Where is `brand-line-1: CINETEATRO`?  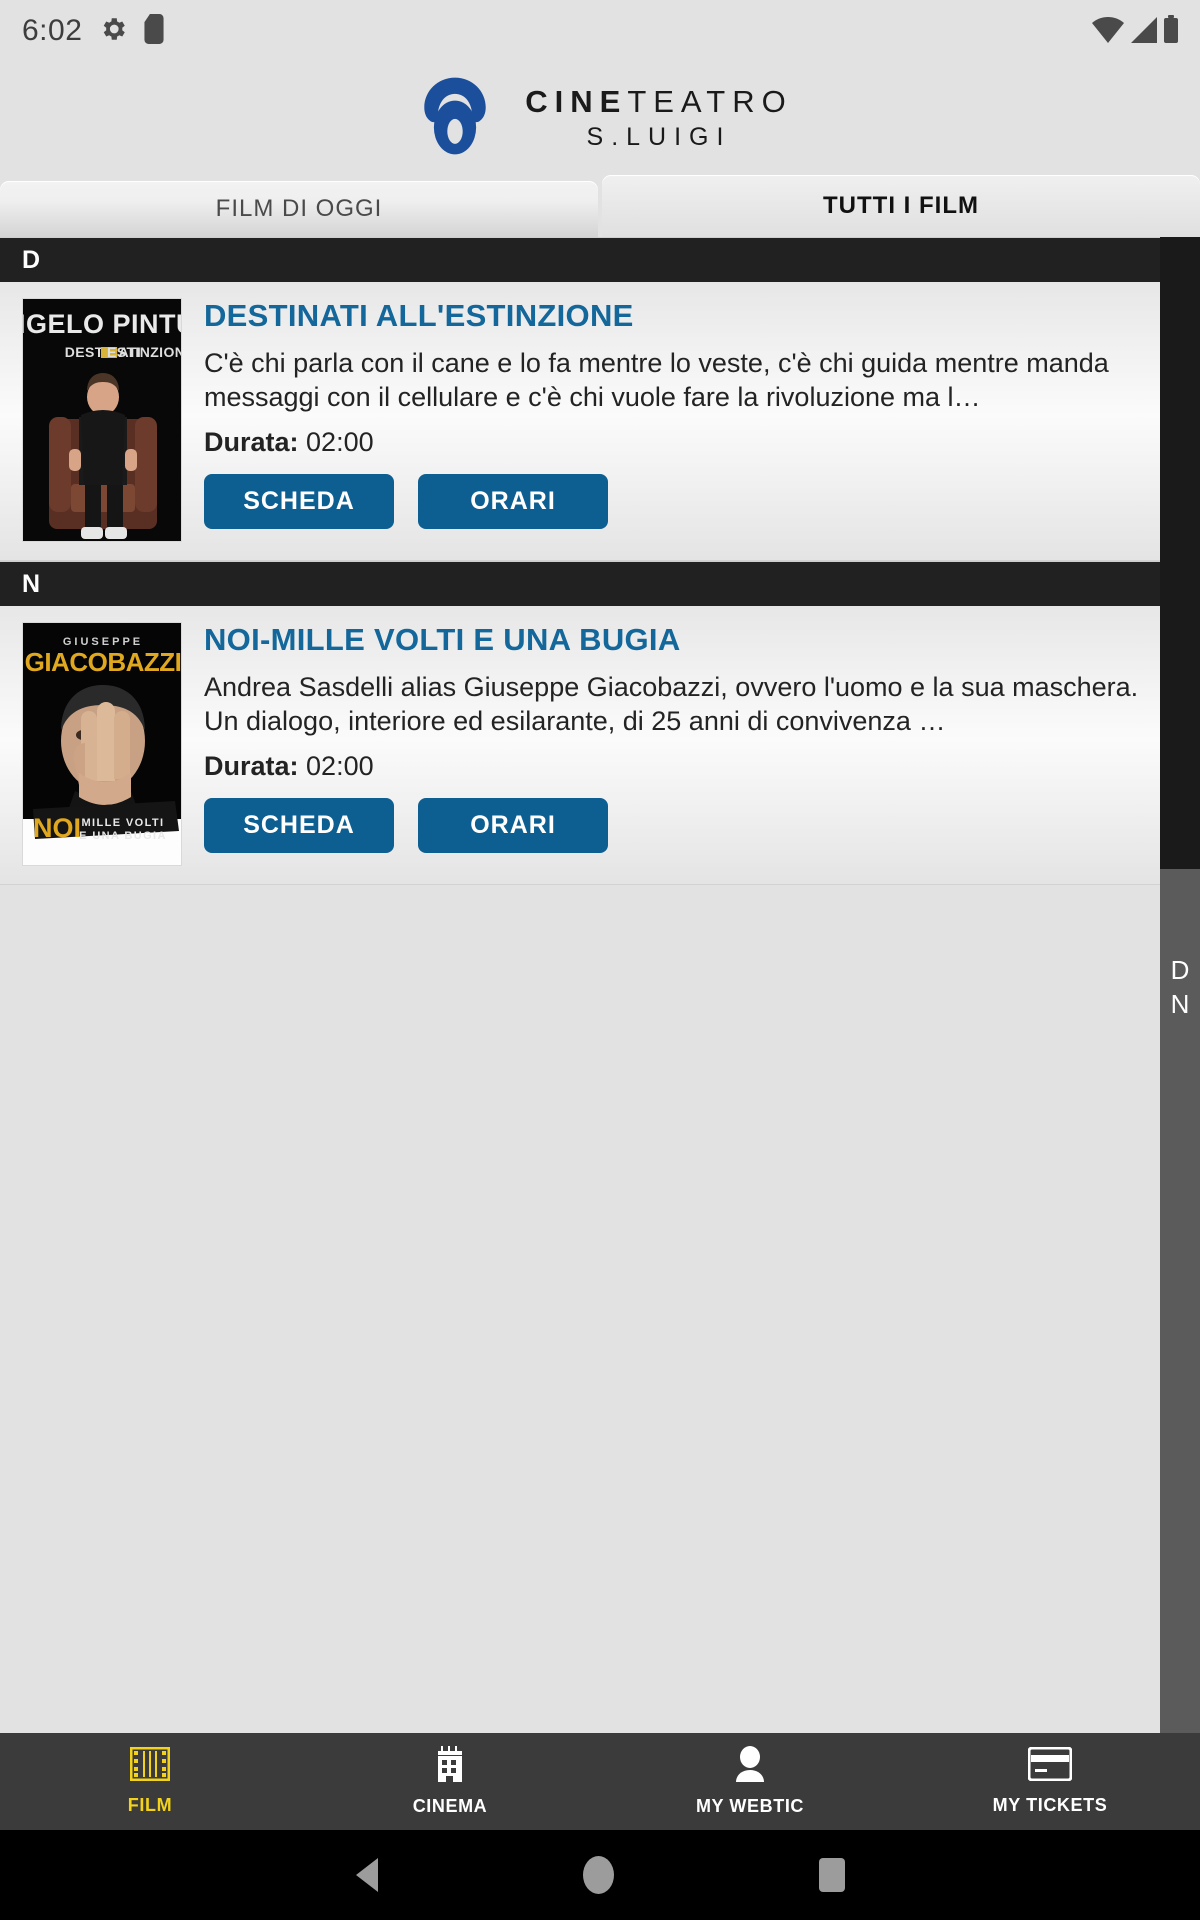
brand-line-1: CINETEATRO is located at coordinates (659, 102).